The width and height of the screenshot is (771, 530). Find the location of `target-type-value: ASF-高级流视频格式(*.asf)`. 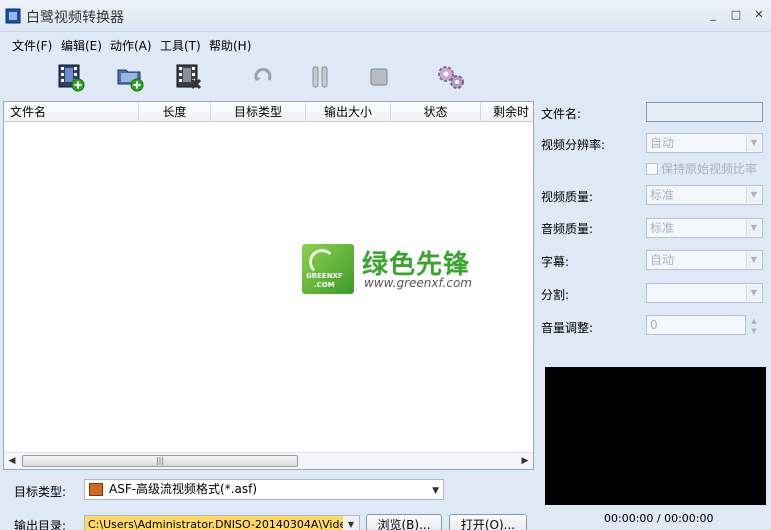

target-type-value: ASF-高级流视频格式(*.asf) is located at coordinates (183, 489).